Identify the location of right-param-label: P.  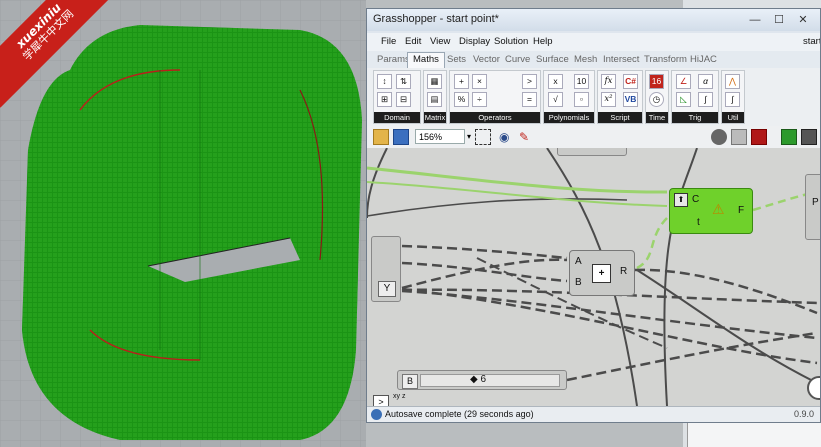
(815, 202).